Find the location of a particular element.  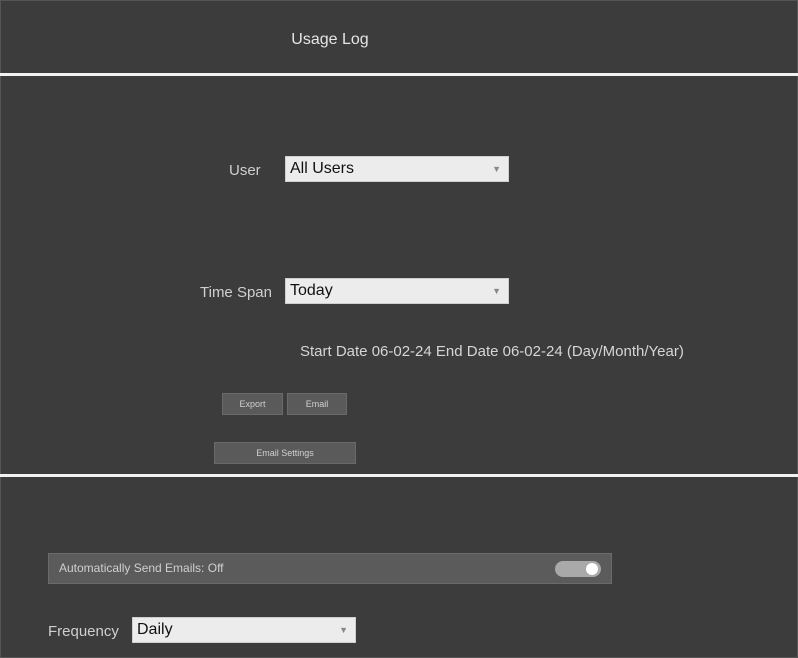

user-label: User is located at coordinates (245, 170).